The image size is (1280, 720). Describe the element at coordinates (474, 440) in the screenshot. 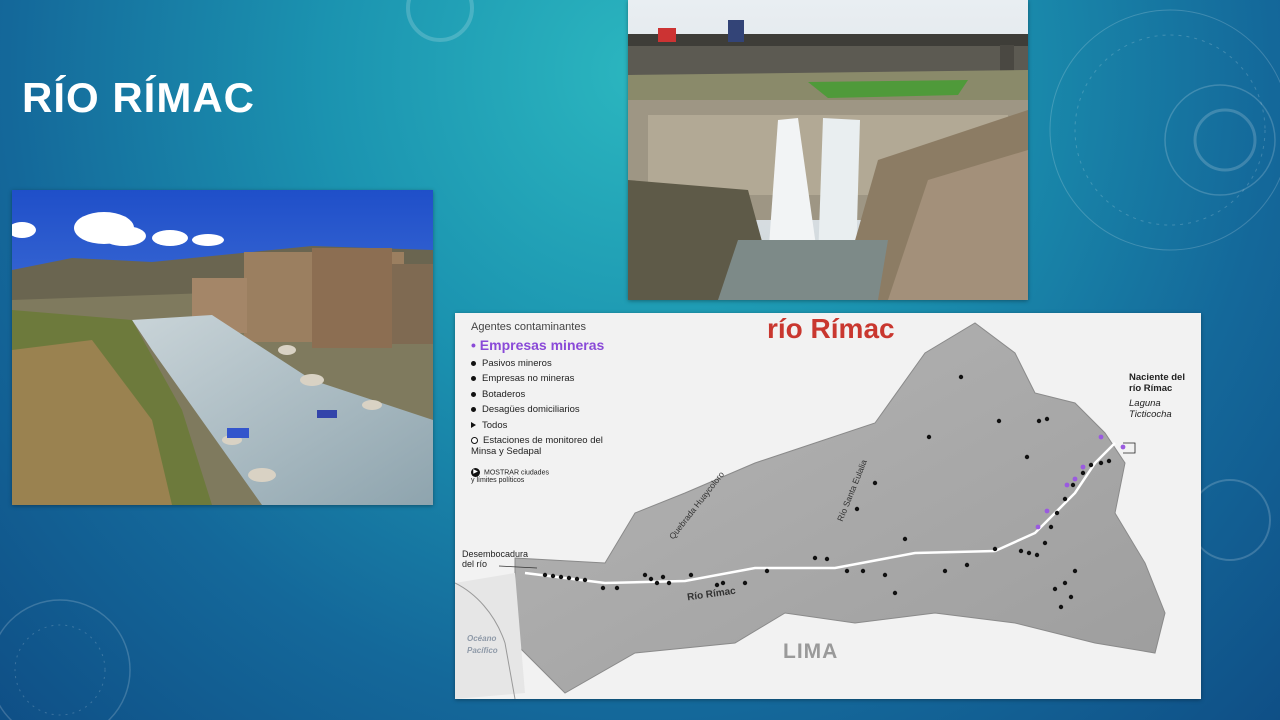

I see `station-icon` at that location.